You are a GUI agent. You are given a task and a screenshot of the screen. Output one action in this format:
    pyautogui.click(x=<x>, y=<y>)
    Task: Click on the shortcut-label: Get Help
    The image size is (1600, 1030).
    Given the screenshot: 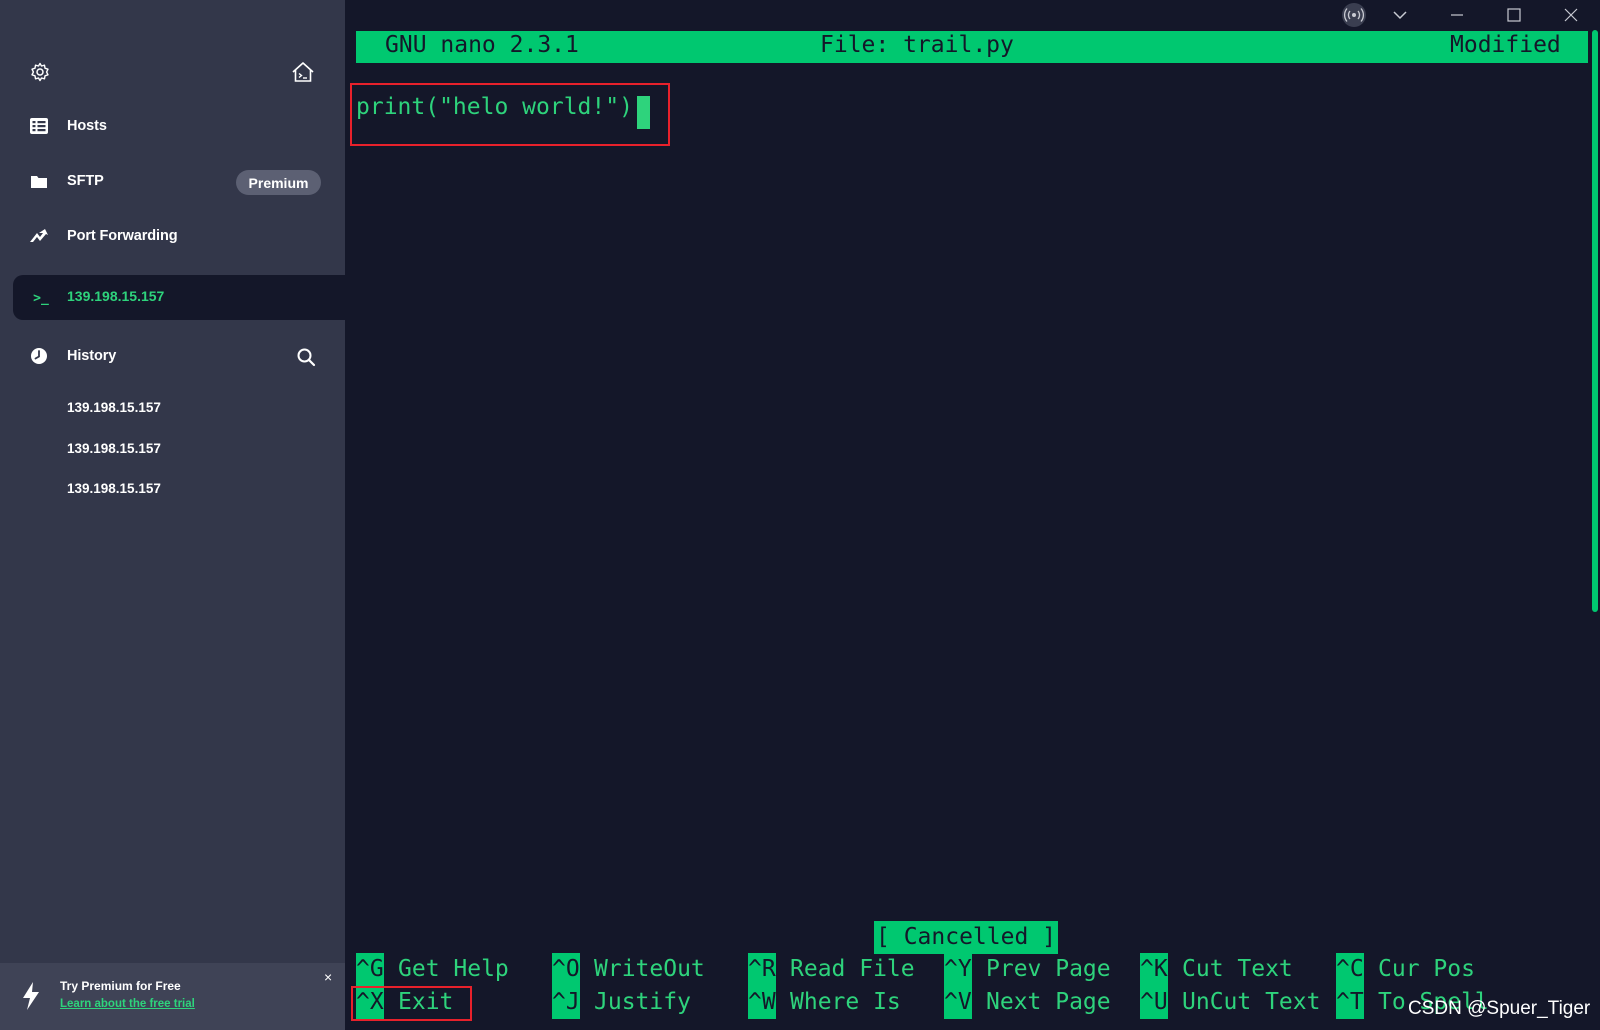 What is the action you would take?
    pyautogui.click(x=453, y=969)
    